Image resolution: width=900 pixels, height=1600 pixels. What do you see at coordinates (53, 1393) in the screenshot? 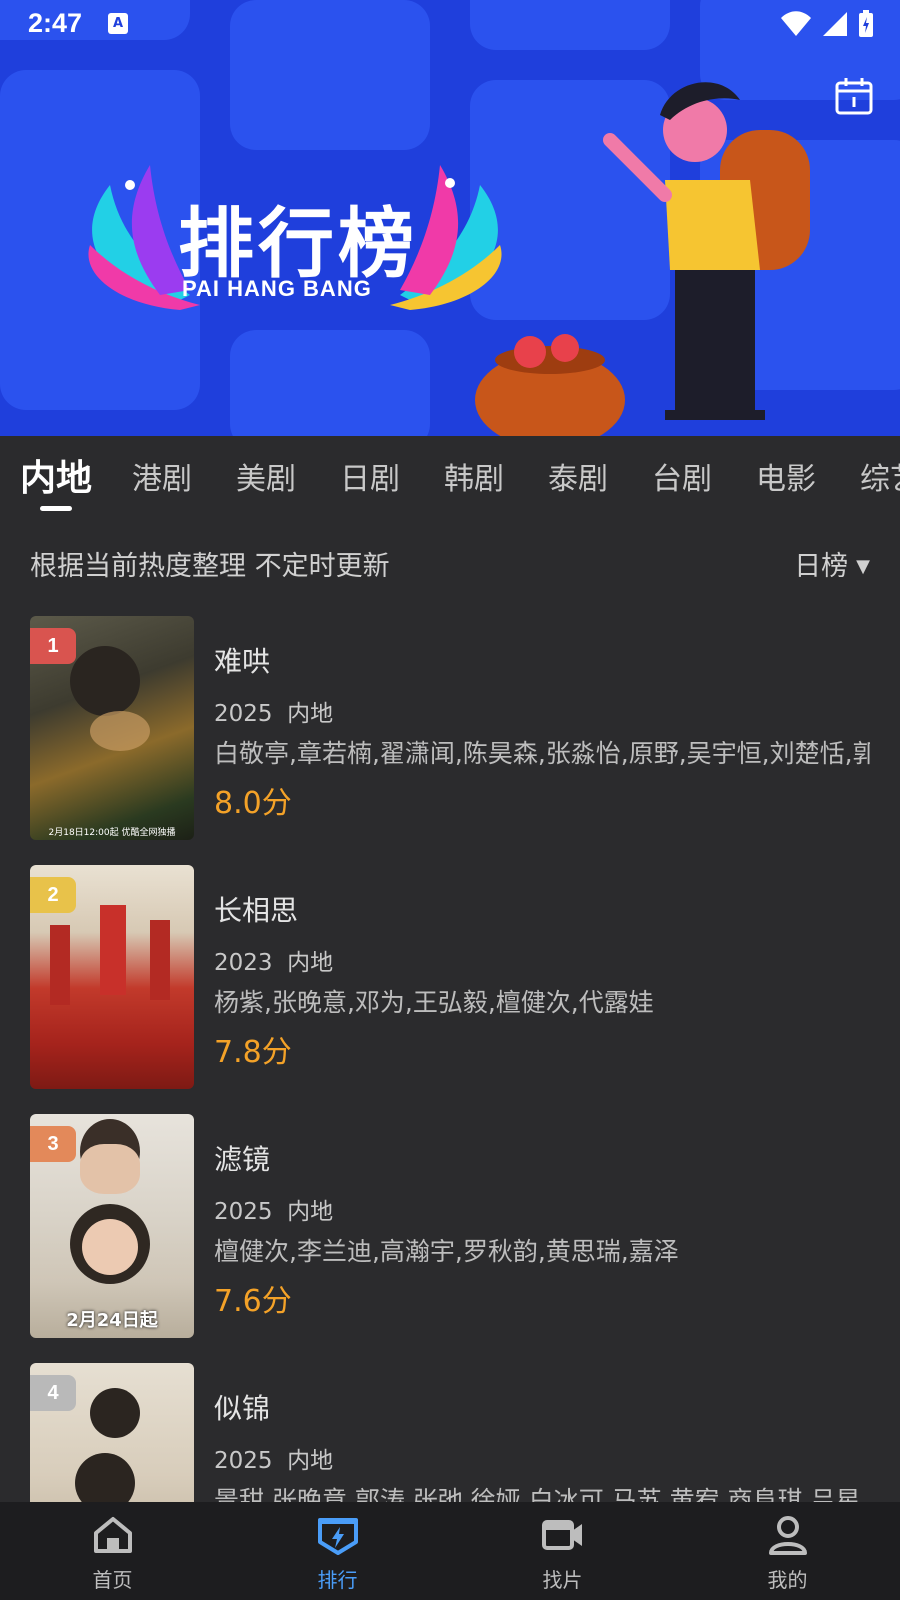
I see `rank-badge: 4` at bounding box center [53, 1393].